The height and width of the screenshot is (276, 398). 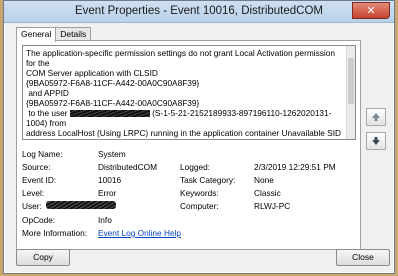 I want to click on event-id-value: 10016, so click(x=110, y=180).